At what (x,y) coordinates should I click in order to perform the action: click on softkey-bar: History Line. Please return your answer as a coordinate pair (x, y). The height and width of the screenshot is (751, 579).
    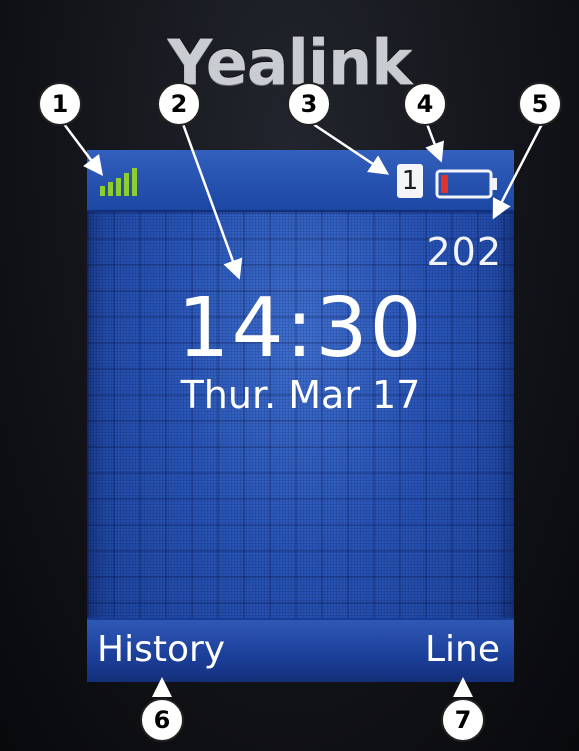
    Looking at the image, I should click on (300, 650).